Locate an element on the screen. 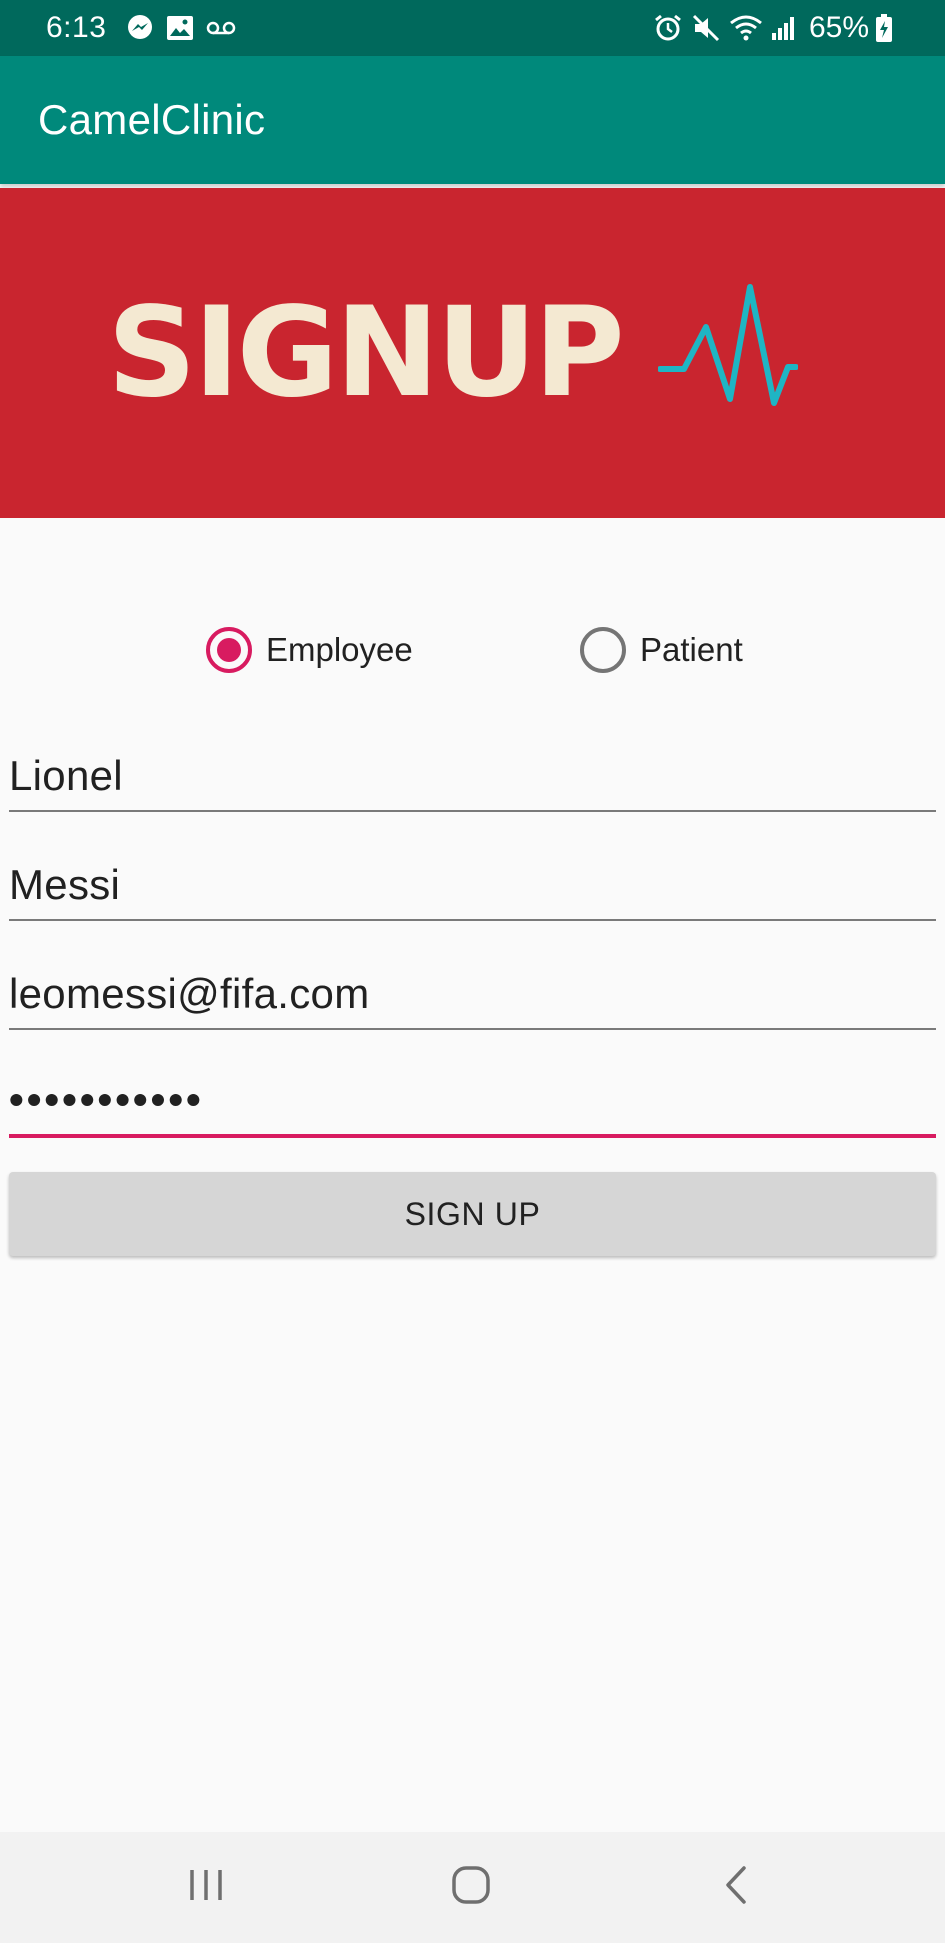 This screenshot has width=945, height=1943. radio-patient-label: Patient is located at coordinates (691, 649).